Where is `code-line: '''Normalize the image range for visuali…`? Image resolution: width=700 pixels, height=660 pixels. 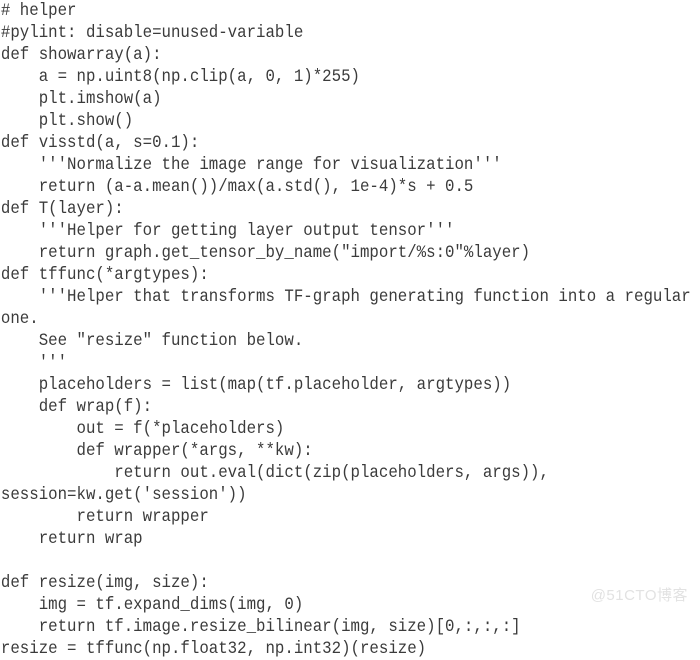
code-line: '''Normalize the image range for visuali… is located at coordinates (251, 165).